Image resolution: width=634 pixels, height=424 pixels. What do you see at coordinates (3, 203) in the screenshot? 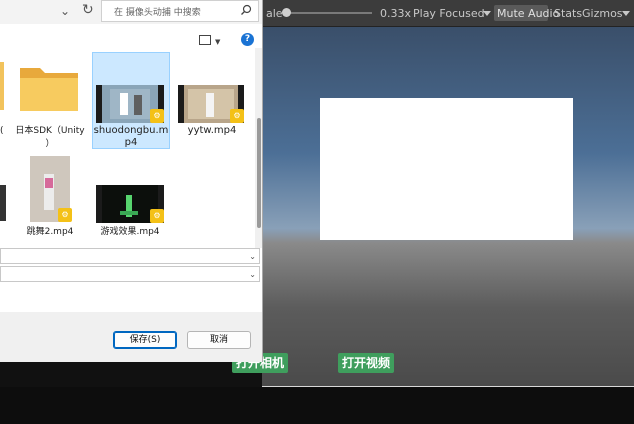
I see `video-thumbnail-partial` at bounding box center [3, 203].